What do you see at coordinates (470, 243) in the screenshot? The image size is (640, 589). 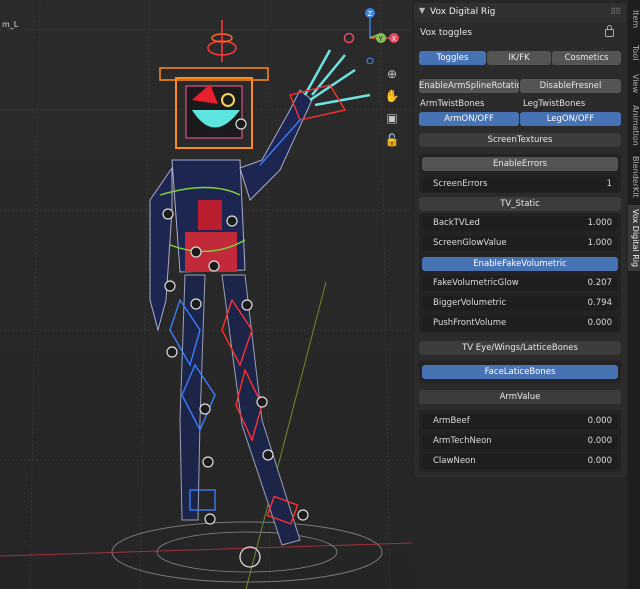 I see `field-label: ScreenGlowValue` at bounding box center [470, 243].